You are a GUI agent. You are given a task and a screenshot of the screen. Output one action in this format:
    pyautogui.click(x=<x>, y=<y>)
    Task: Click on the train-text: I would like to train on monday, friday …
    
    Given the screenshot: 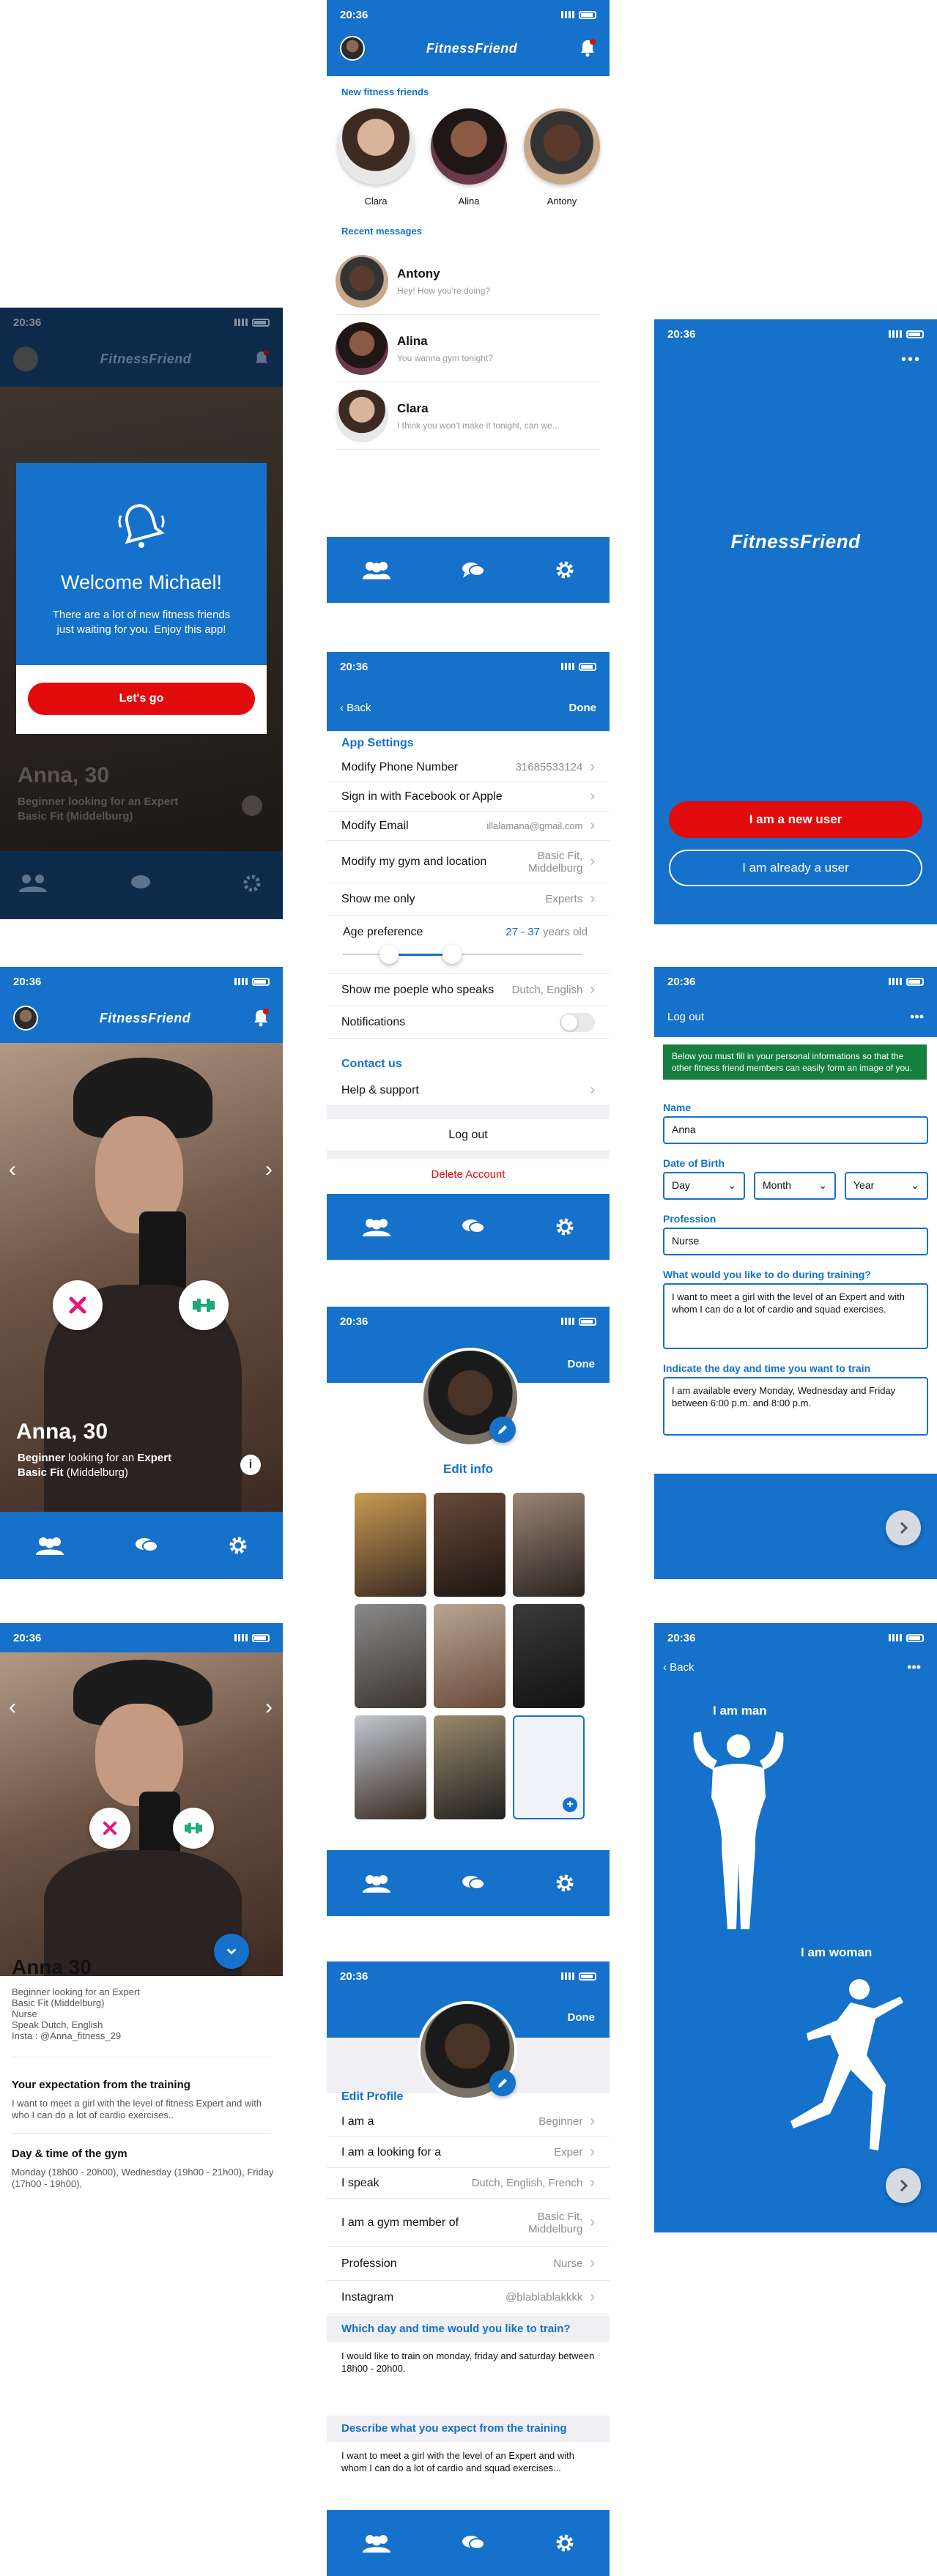 What is the action you would take?
    pyautogui.click(x=468, y=2362)
    